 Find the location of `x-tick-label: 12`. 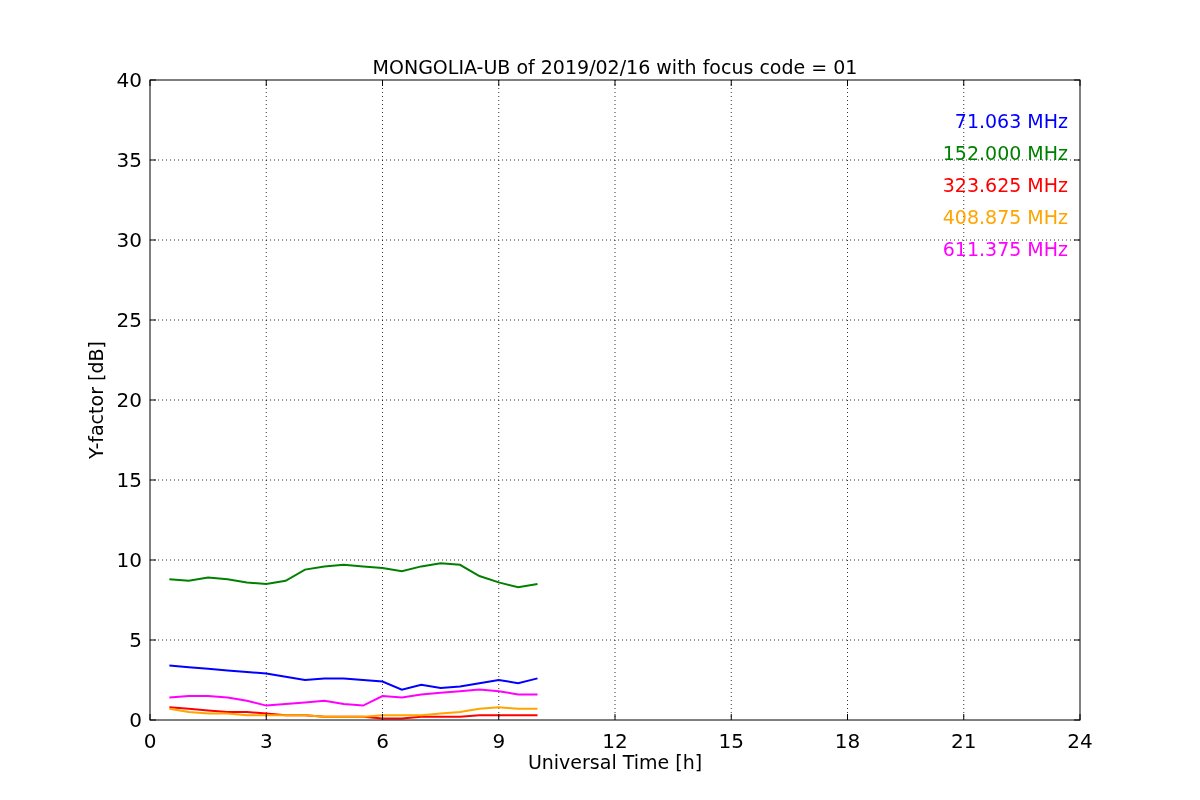

x-tick-label: 12 is located at coordinates (615, 741).